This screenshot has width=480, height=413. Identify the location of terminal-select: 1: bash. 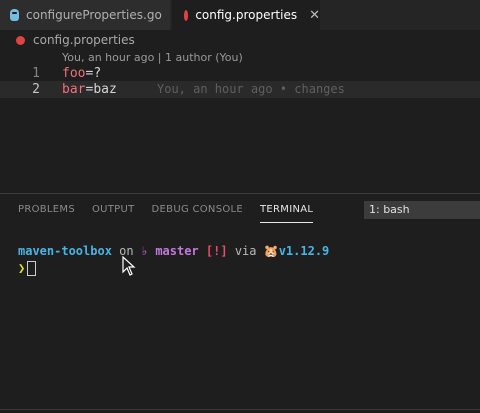
(422, 210).